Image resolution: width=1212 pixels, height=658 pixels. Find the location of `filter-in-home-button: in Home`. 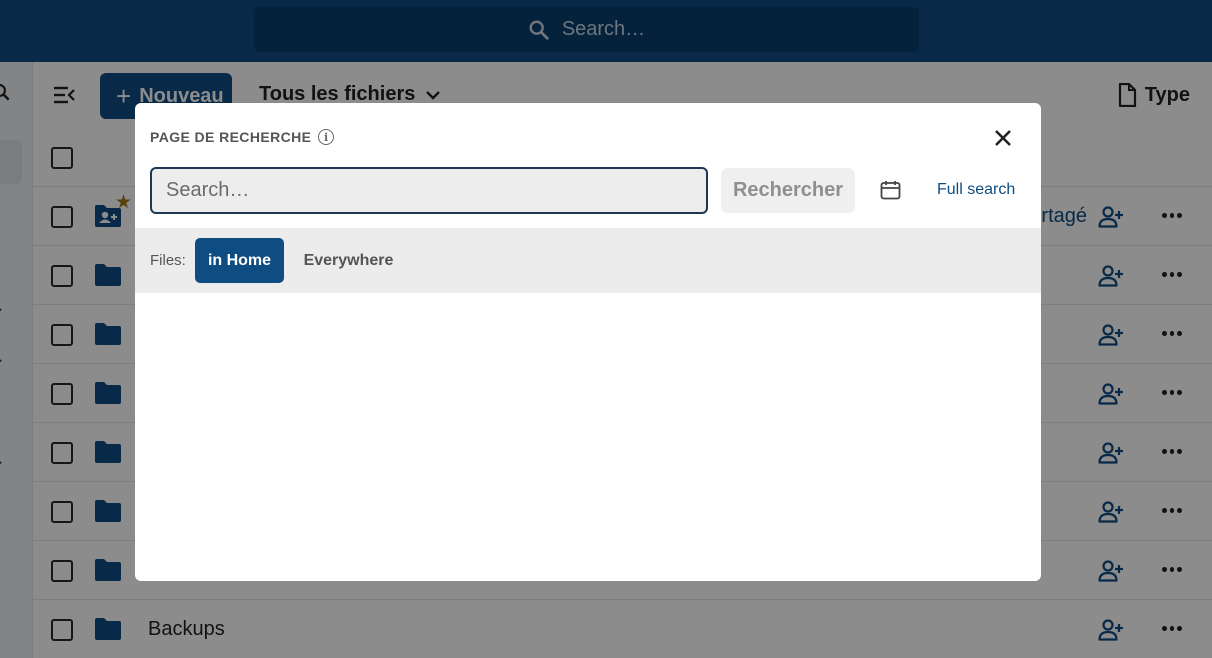

filter-in-home-button: in Home is located at coordinates (239, 260).